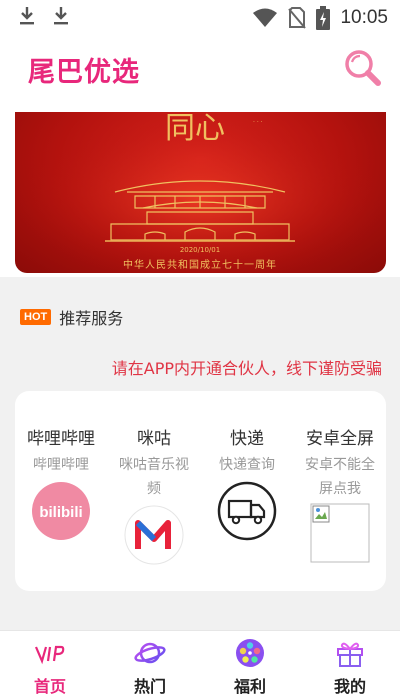 Image resolution: width=400 pixels, height=700 pixels. I want to click on service-fullscreen: 安卓全屏 安卓不能全屏点我, so click(340, 491).